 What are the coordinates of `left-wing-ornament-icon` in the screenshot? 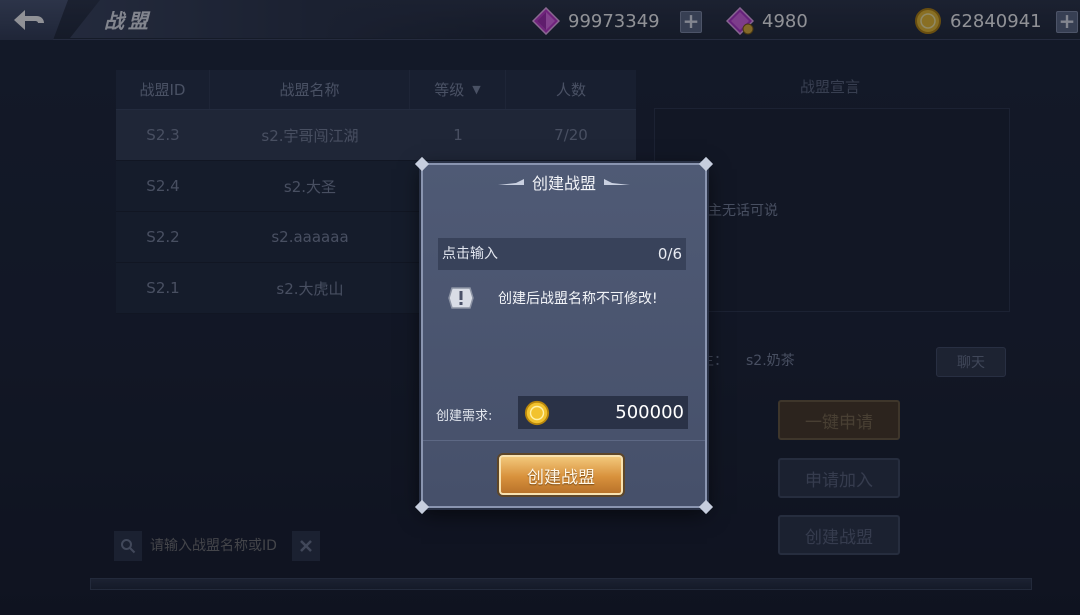 It's located at (510, 182).